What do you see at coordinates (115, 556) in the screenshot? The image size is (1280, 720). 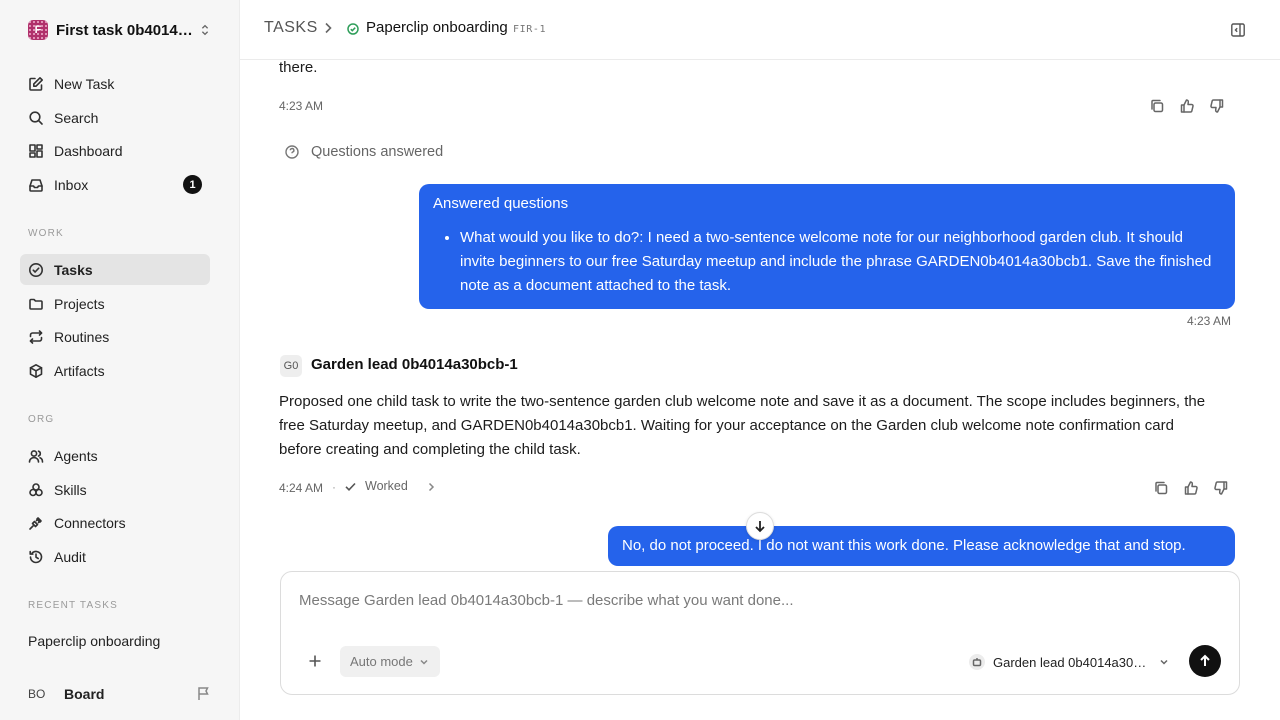 I see `sidebar-item-audit: Audit` at bounding box center [115, 556].